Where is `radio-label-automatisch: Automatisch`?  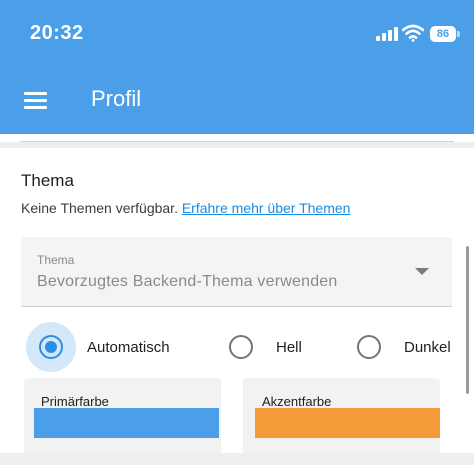
radio-label-automatisch: Automatisch is located at coordinates (128, 347).